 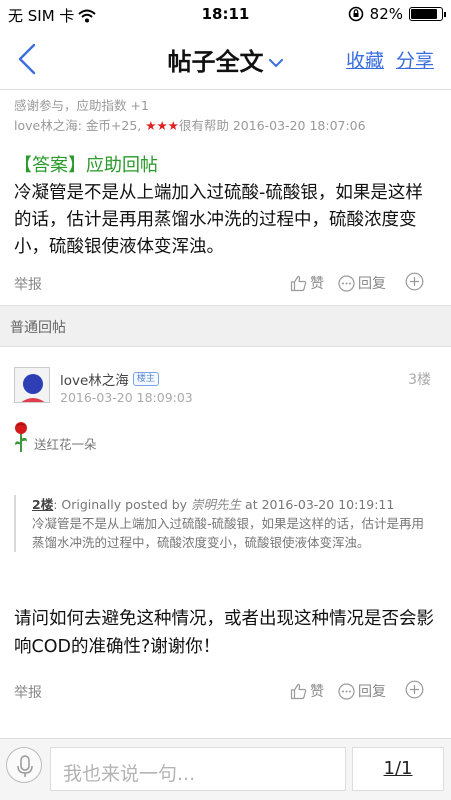 I want to click on rating-line-1: 感谢参与，应助指数 +1, so click(x=81, y=105).